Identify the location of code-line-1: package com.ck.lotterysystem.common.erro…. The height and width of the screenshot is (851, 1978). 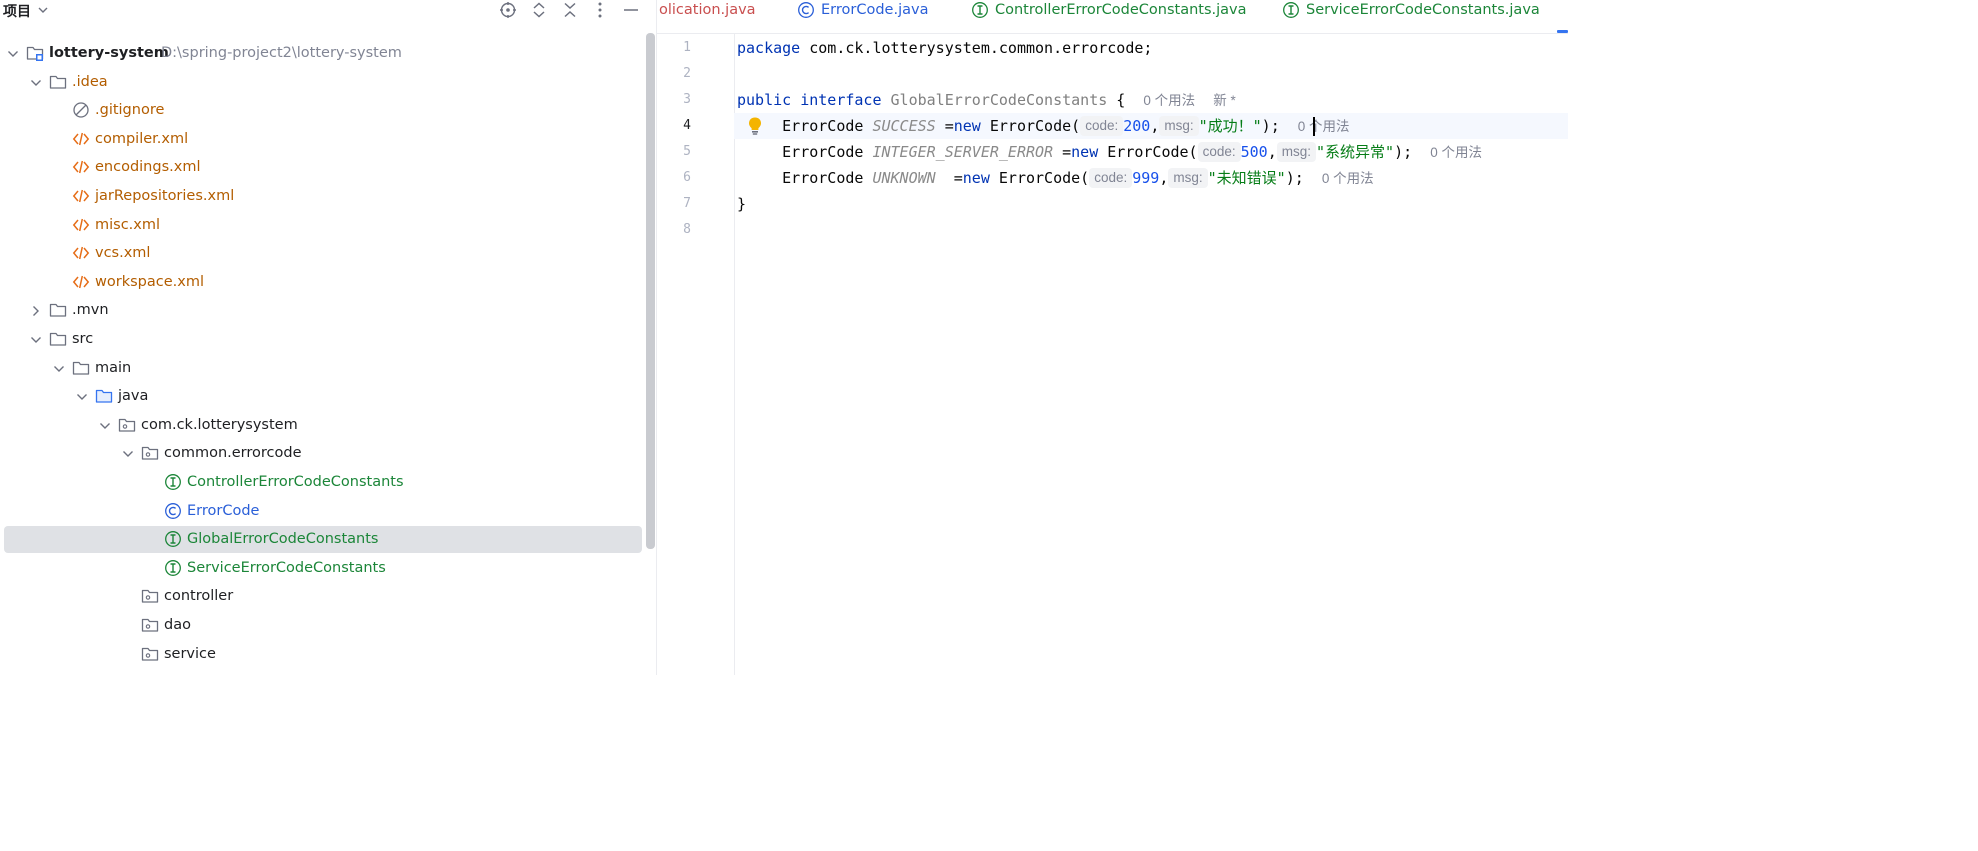
(944, 48).